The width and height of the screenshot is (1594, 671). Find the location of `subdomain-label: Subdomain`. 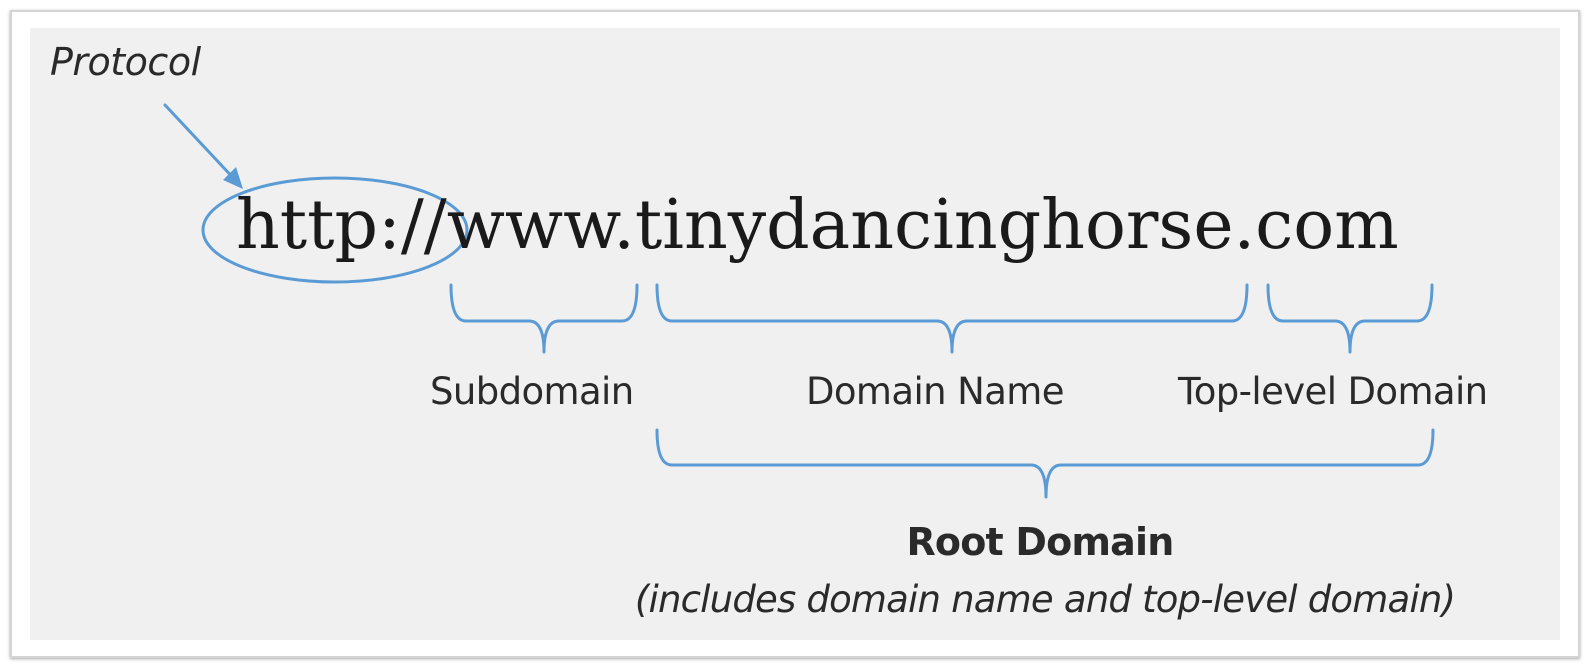

subdomain-label: Subdomain is located at coordinates (532, 391).